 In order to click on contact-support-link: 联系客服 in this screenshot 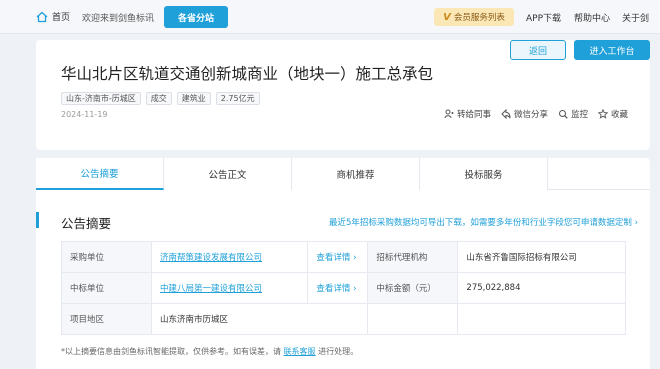, I will do `click(300, 351)`.